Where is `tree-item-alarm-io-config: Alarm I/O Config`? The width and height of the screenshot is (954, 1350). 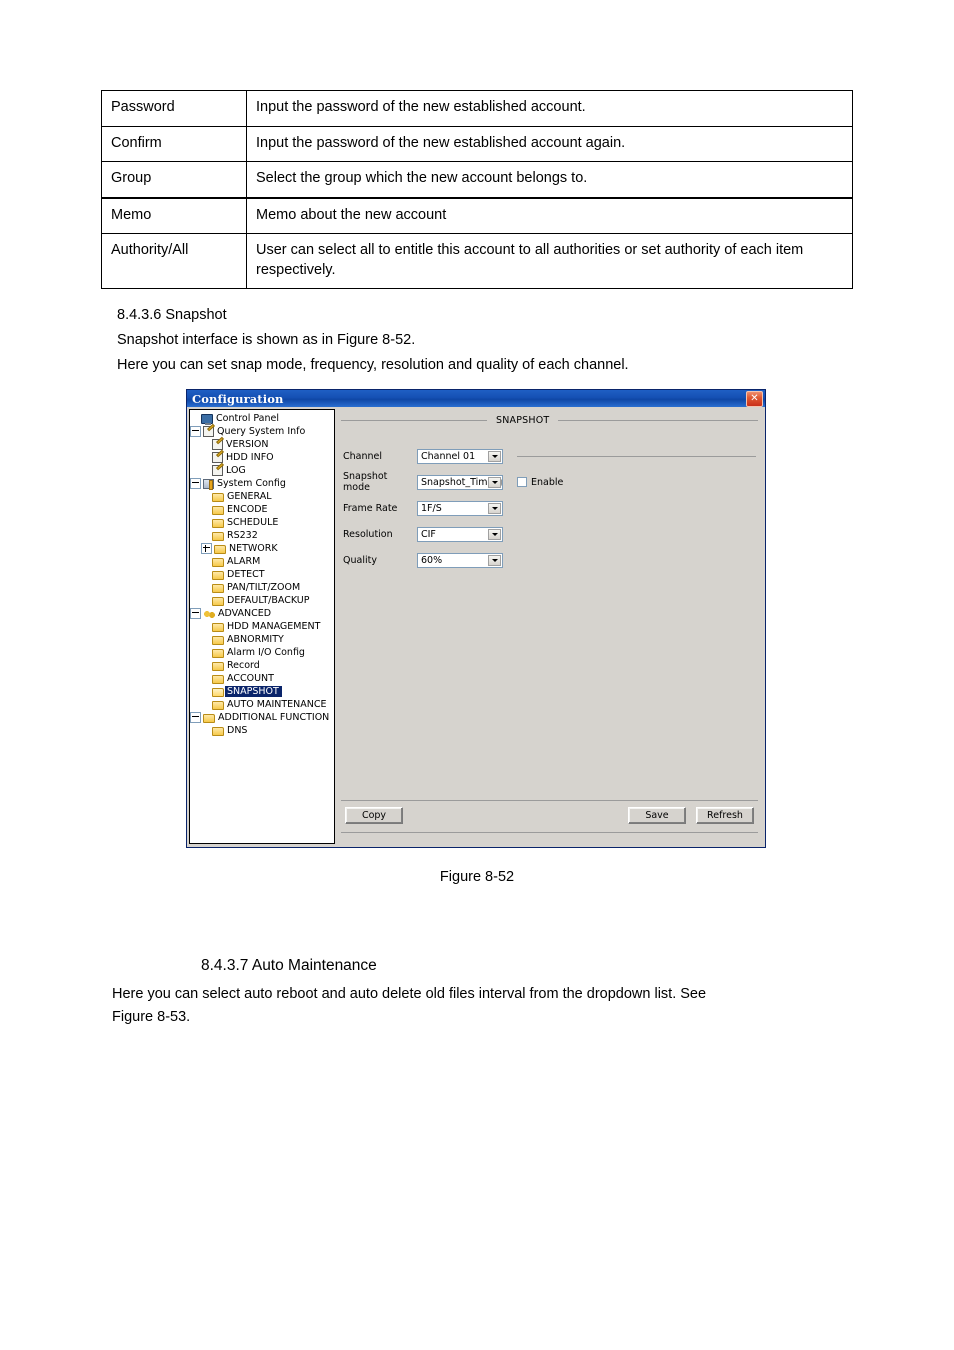 tree-item-alarm-io-config: Alarm I/O Config is located at coordinates (262, 652).